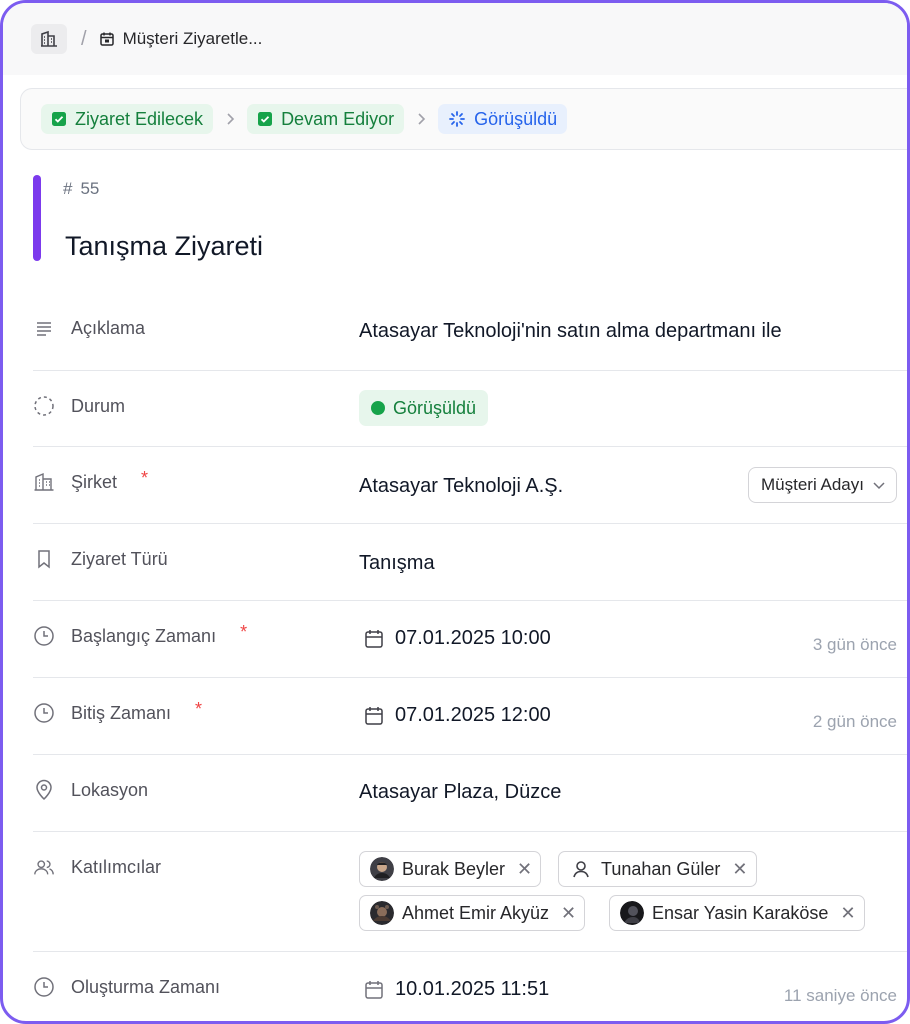  What do you see at coordinates (139, 118) in the screenshot?
I see `stage-label: Ziyaret Edilecek` at bounding box center [139, 118].